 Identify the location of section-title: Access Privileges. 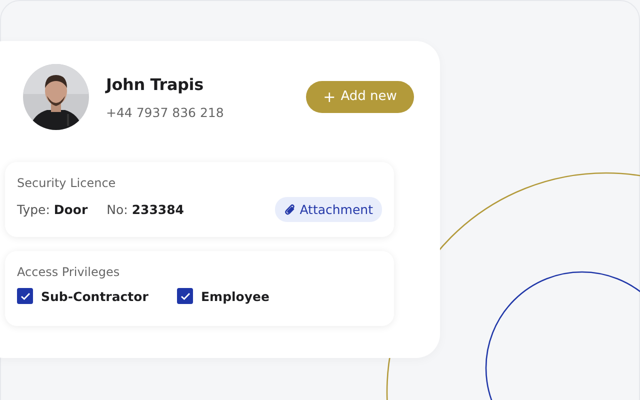
(69, 272).